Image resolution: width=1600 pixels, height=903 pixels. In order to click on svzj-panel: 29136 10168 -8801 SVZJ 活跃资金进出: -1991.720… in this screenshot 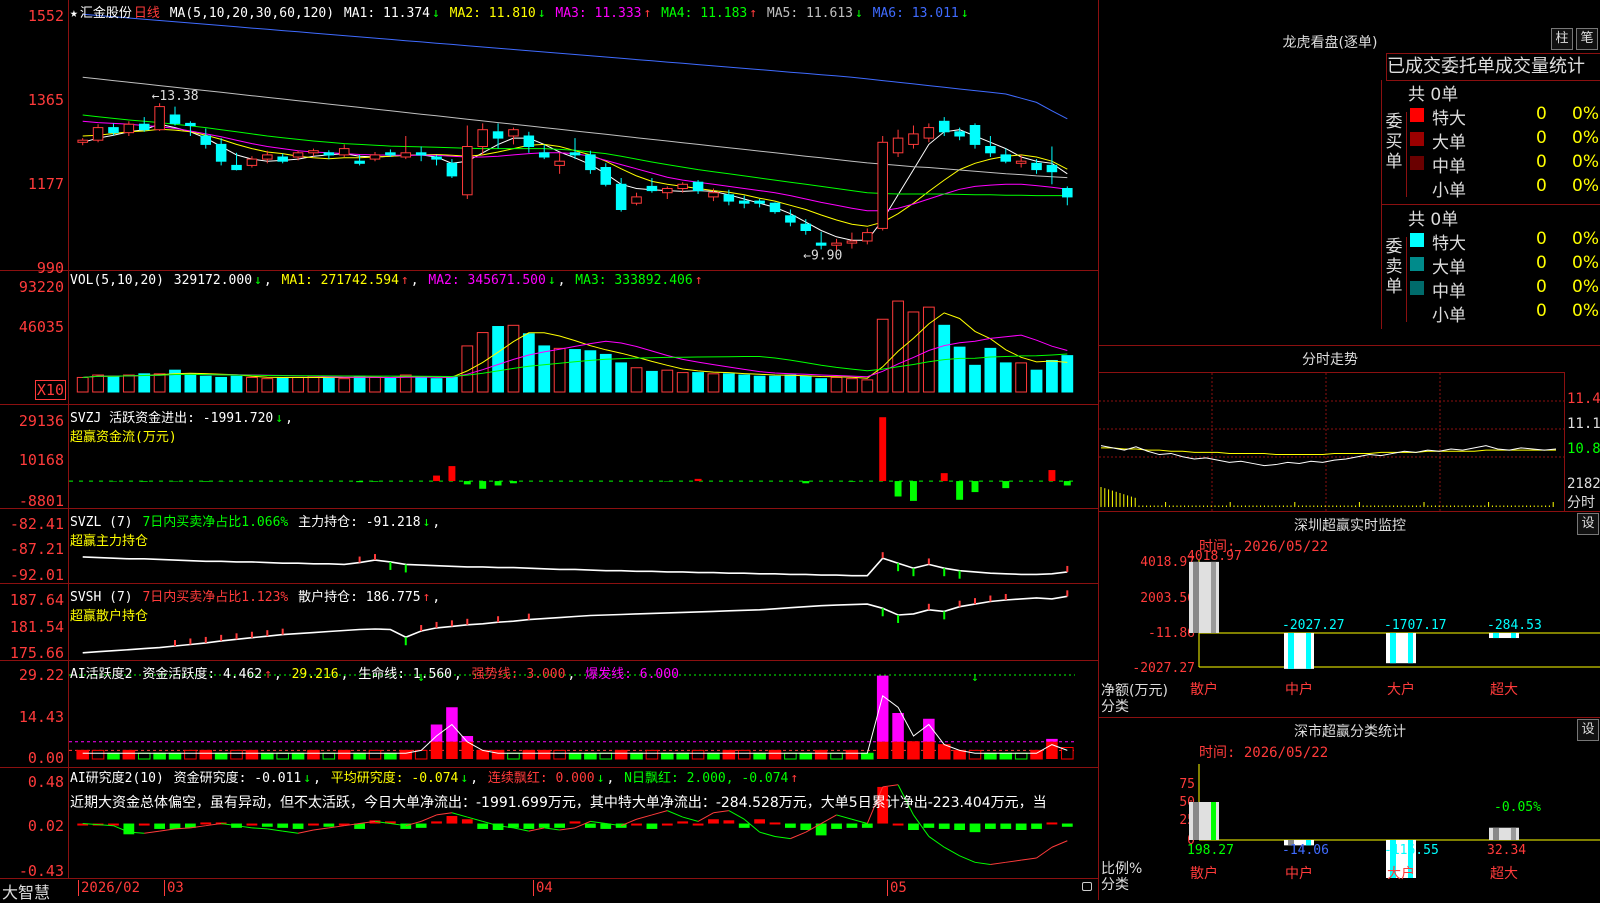, I will do `click(549, 457)`.